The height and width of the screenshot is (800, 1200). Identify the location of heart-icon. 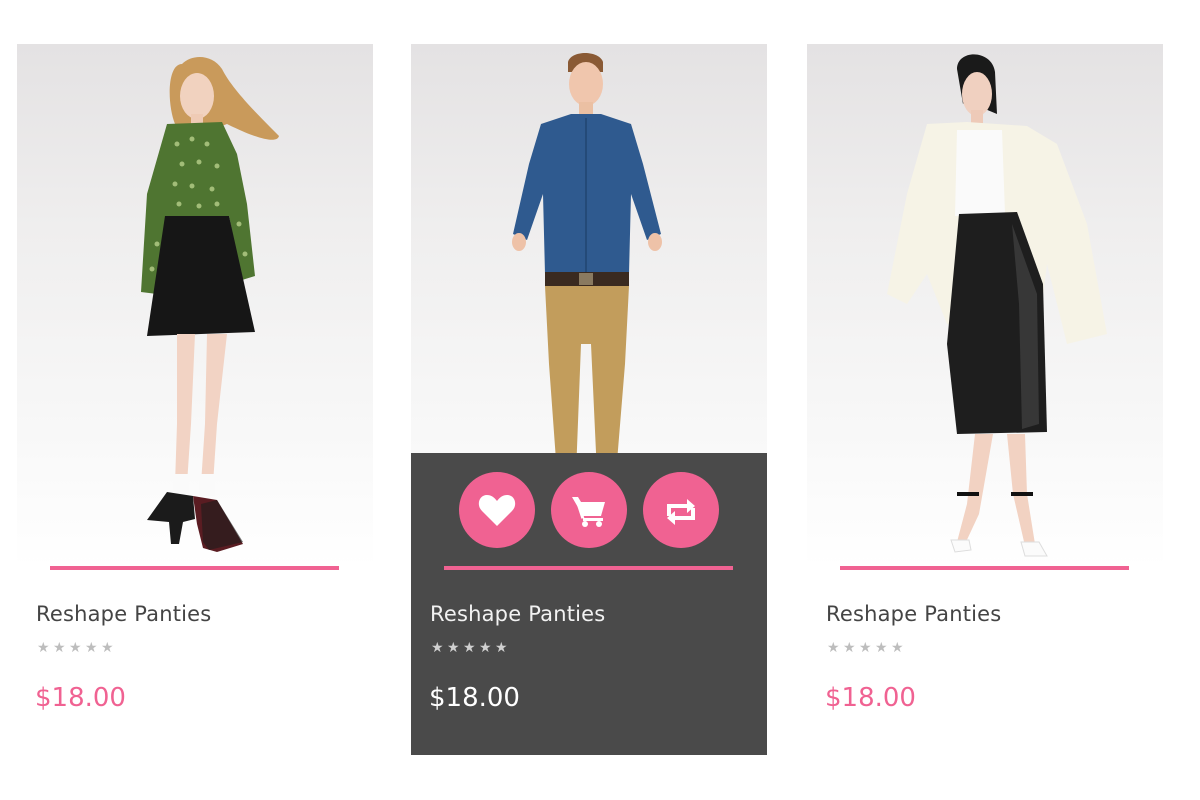
(497, 510).